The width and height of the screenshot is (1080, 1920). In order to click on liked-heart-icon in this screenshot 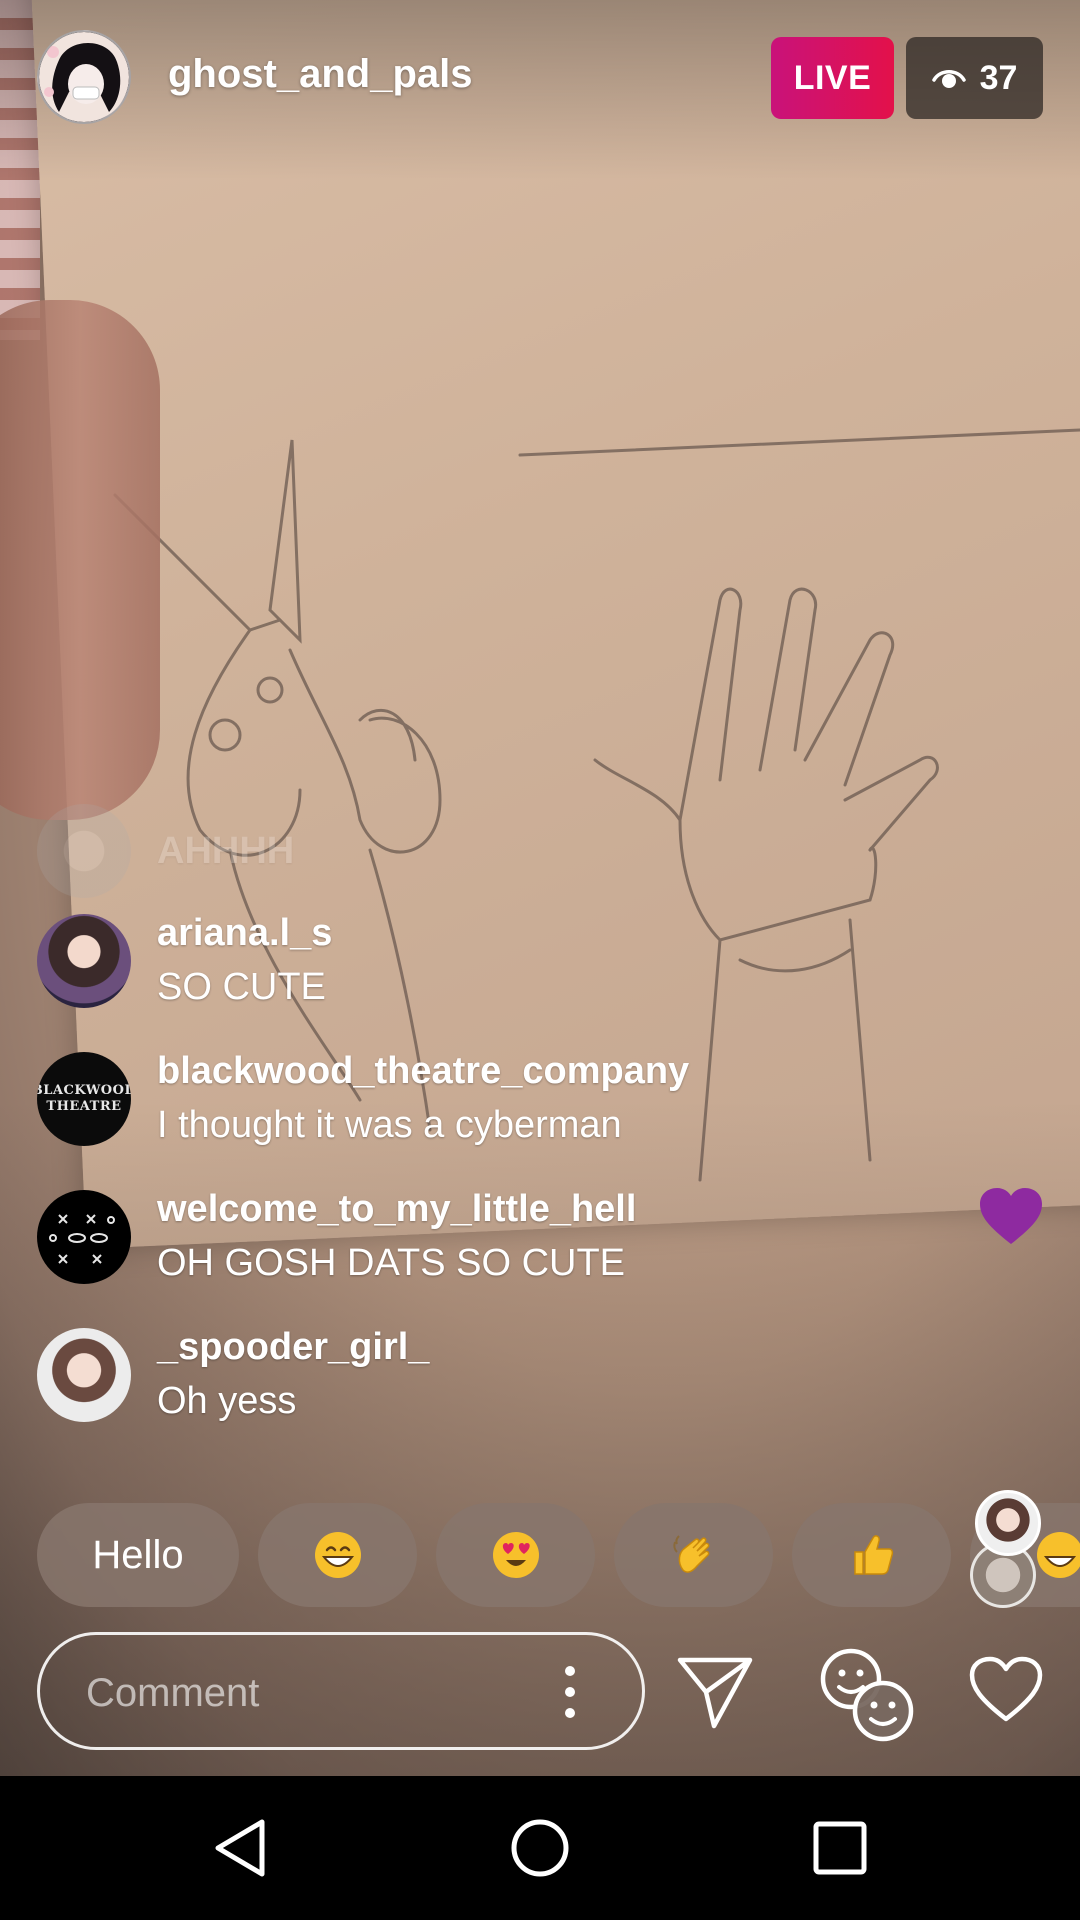, I will do `click(1011, 1216)`.